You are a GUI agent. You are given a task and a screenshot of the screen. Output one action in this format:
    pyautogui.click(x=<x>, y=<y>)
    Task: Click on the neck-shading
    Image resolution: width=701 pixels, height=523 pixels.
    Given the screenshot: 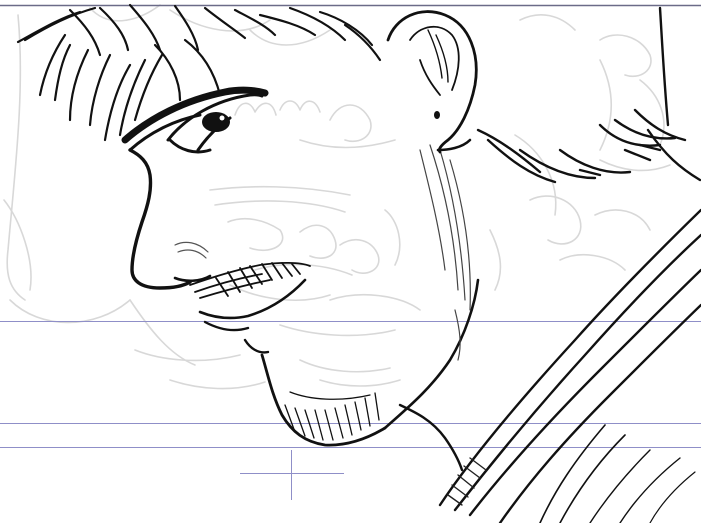 What is the action you would take?
    pyautogui.click(x=445, y=252)
    